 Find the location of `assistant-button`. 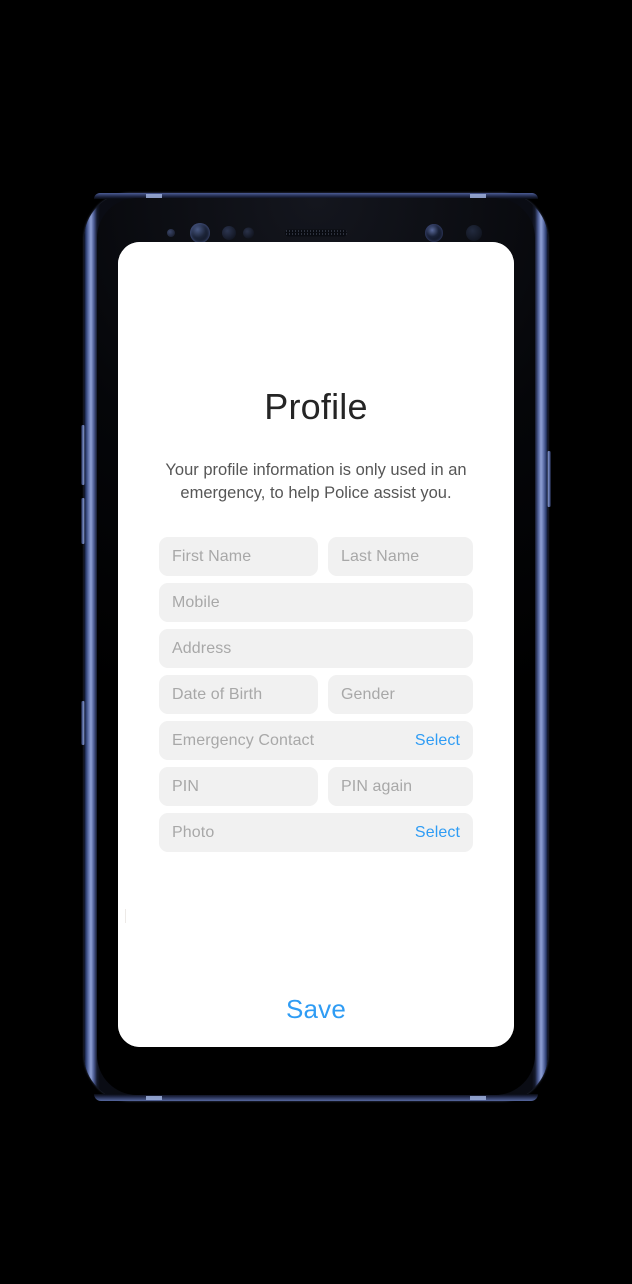

assistant-button is located at coordinates (83, 723).